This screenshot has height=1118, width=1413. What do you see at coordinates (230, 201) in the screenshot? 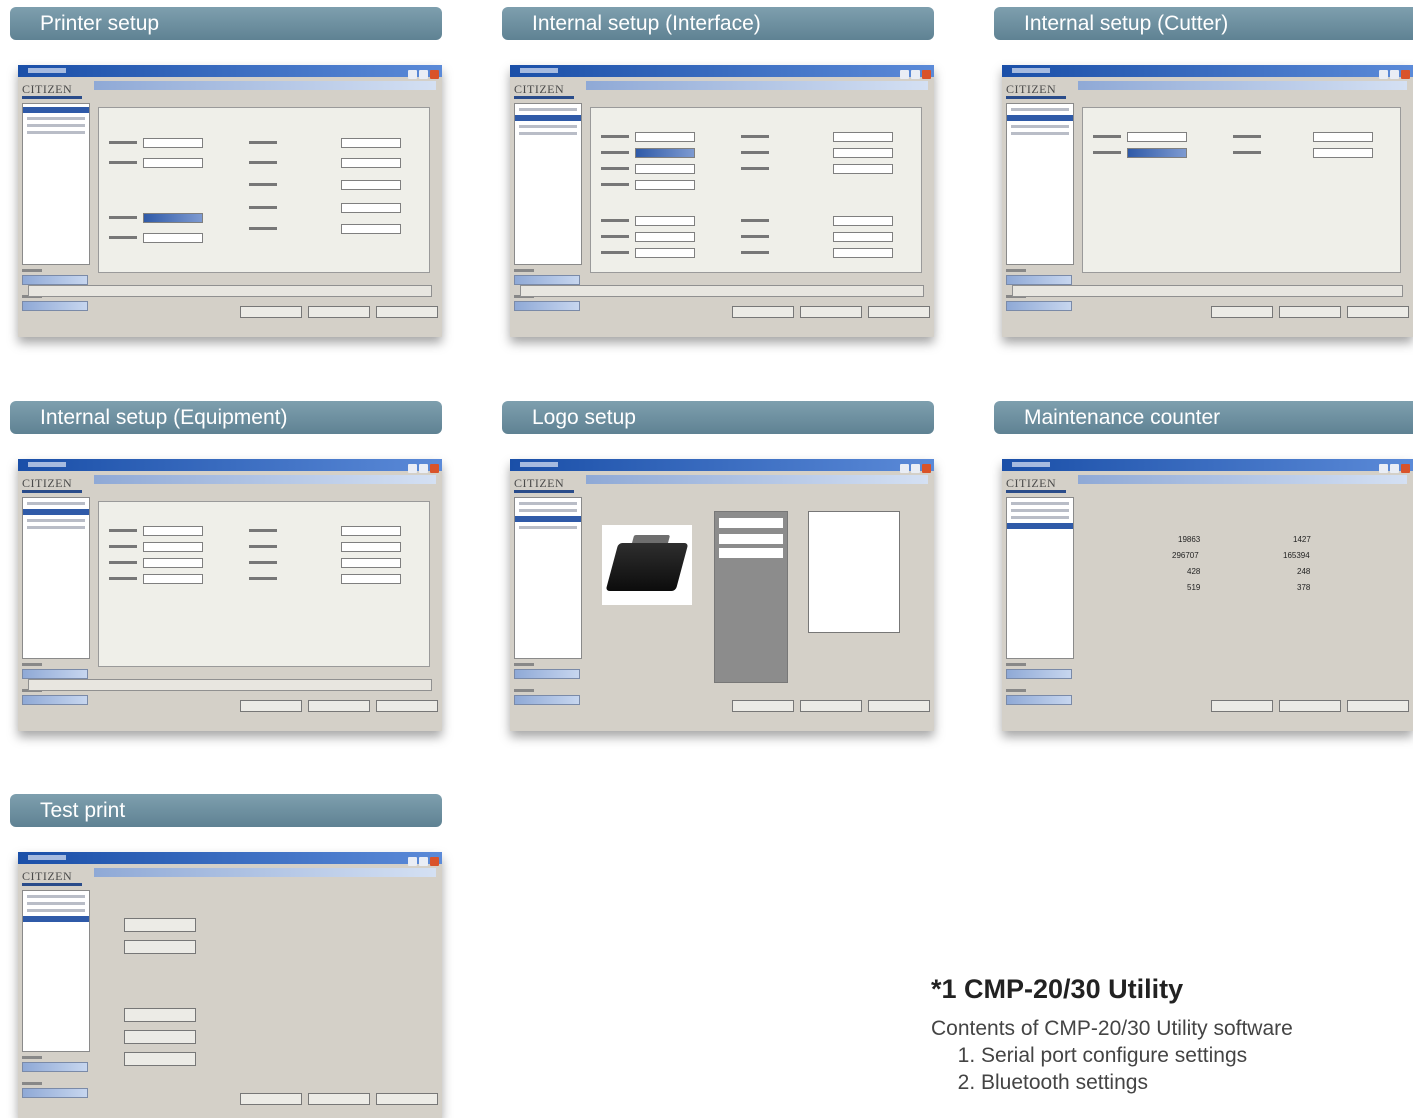
I see `screenshot-printer-setup: CITIZEN` at bounding box center [230, 201].